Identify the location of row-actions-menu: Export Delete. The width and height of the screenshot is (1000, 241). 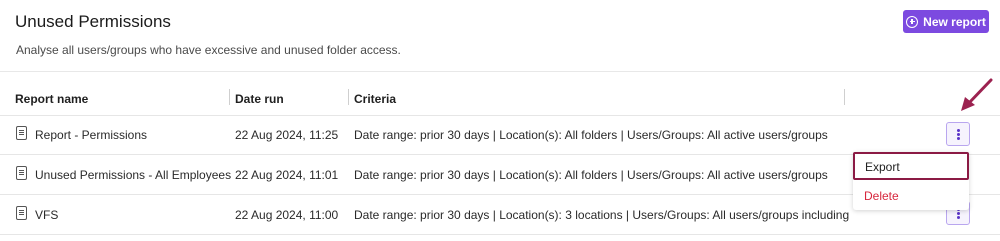
(911, 181).